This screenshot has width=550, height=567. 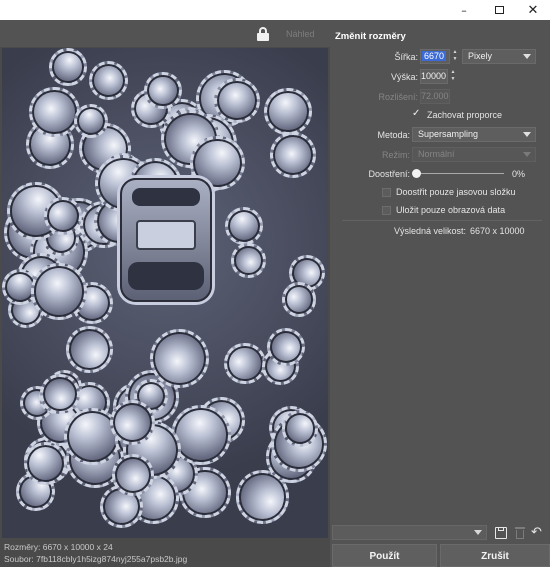 What do you see at coordinates (166, 240) in the screenshot?
I see `bottle-opener-graphic` at bounding box center [166, 240].